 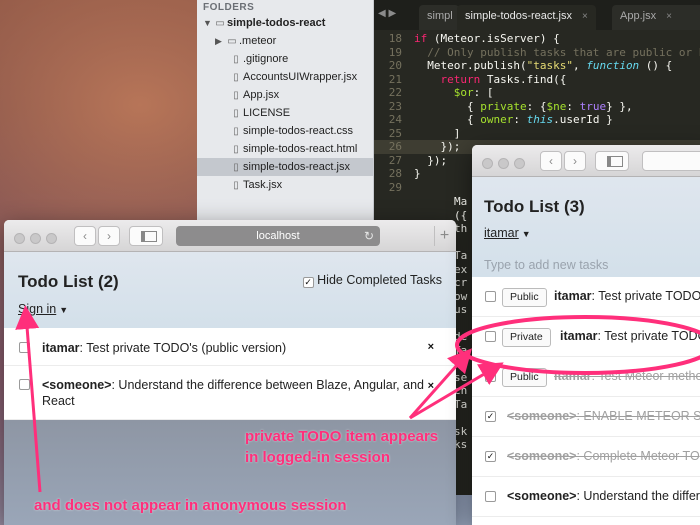 I want to click on code-text: }, so click(x=417, y=173).